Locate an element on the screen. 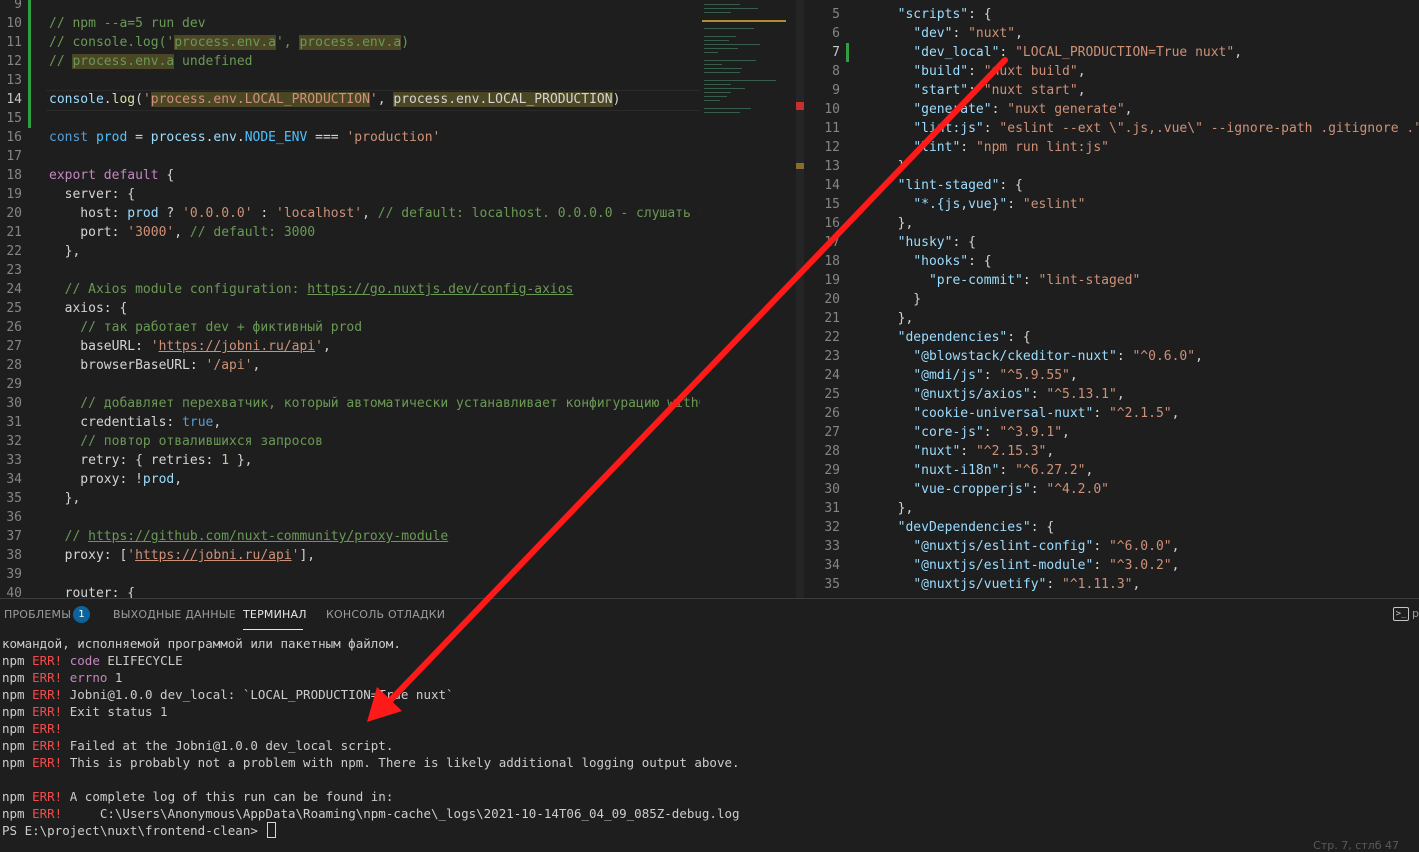 This screenshot has height=852, width=1419. code-token: // Axios module configuration: is located at coordinates (178, 289).